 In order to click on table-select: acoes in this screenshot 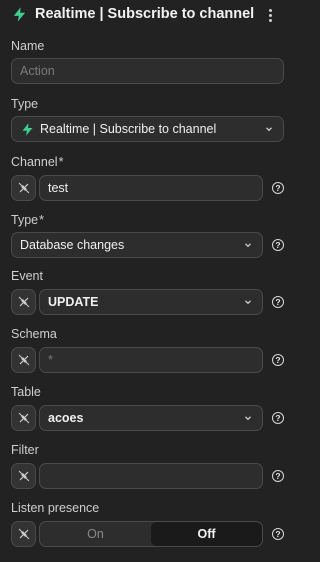, I will do `click(151, 418)`.